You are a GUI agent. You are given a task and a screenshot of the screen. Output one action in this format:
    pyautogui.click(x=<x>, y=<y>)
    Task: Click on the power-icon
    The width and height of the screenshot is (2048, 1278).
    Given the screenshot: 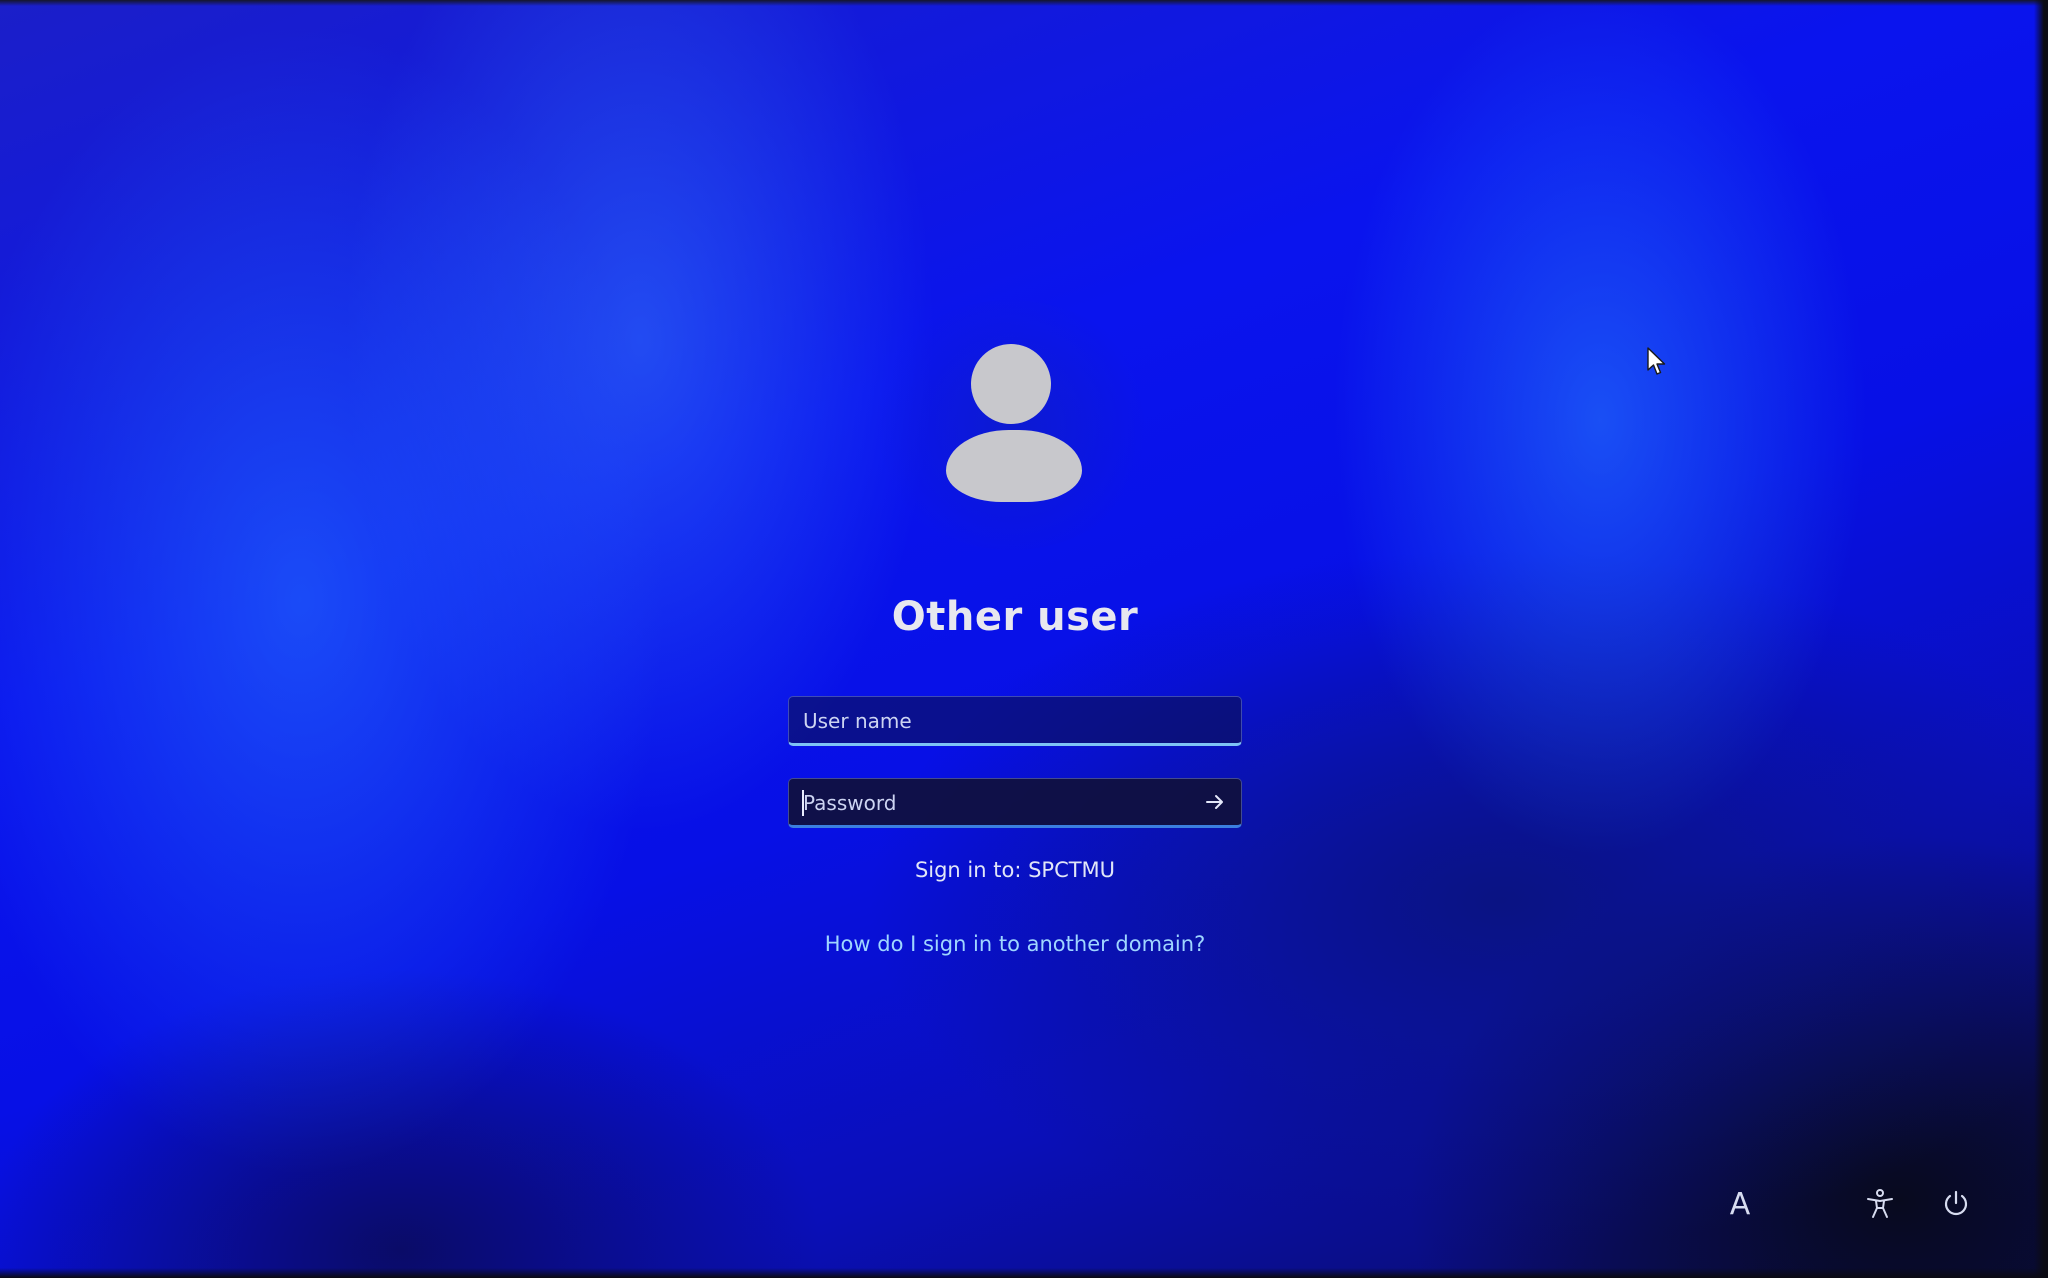 What is the action you would take?
    pyautogui.click(x=1956, y=1203)
    